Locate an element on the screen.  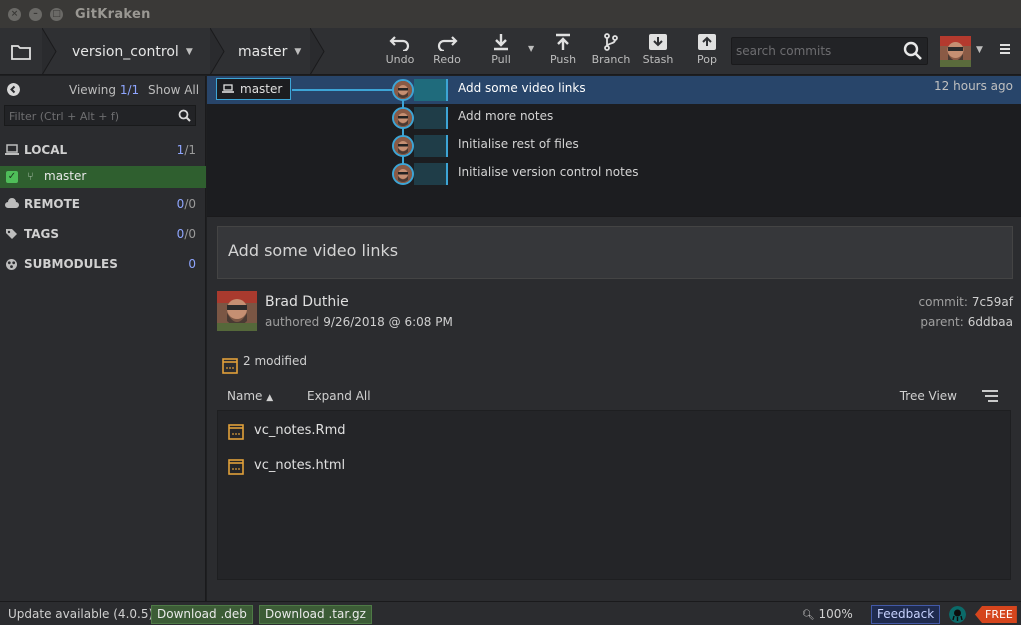
viewing-number: 1 is located at coordinates (123, 90).